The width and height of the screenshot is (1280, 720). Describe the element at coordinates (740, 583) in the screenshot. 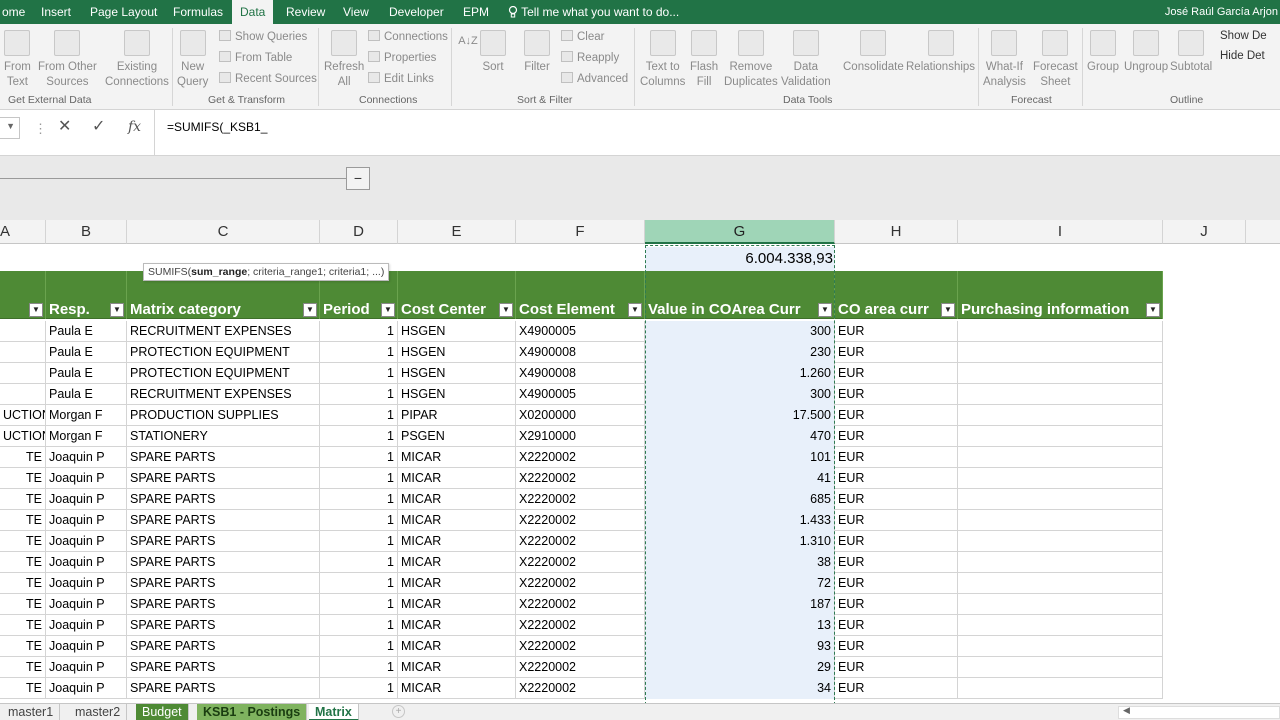

I see `cell-value: 72` at that location.